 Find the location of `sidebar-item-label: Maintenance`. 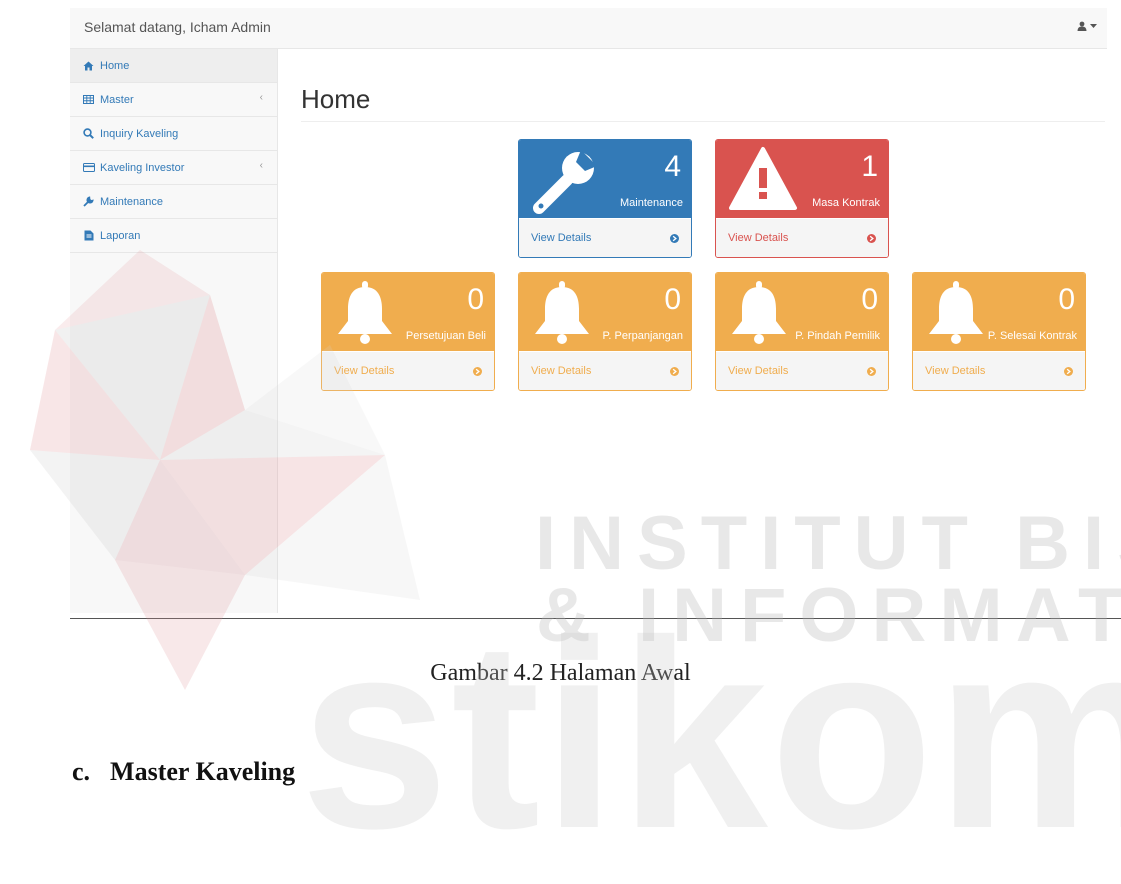

sidebar-item-label: Maintenance is located at coordinates (131, 201).